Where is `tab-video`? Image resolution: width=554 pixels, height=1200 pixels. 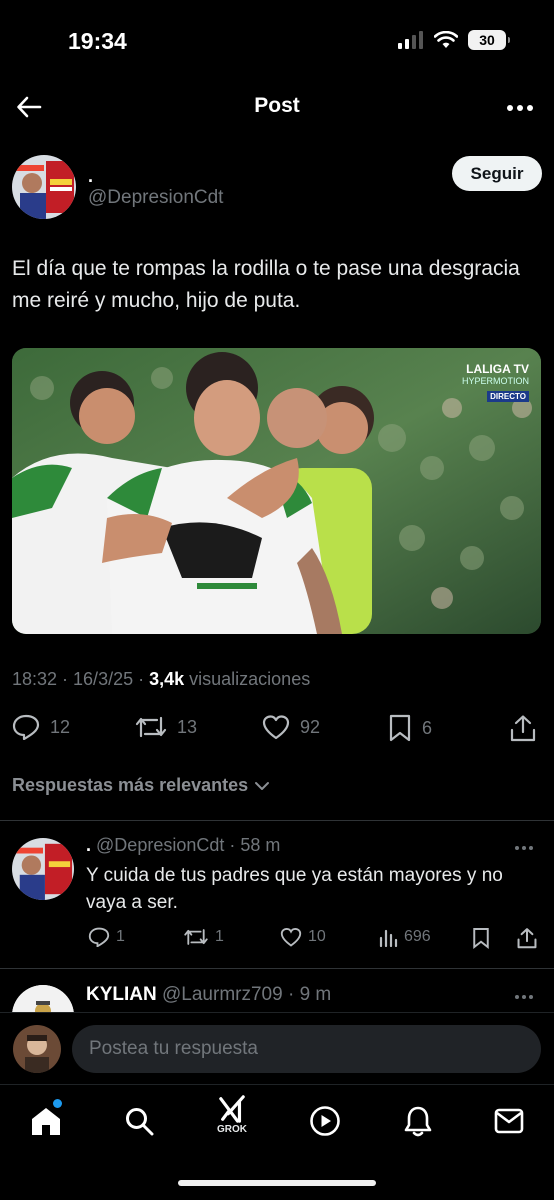
tab-video is located at coordinates (325, 1121).